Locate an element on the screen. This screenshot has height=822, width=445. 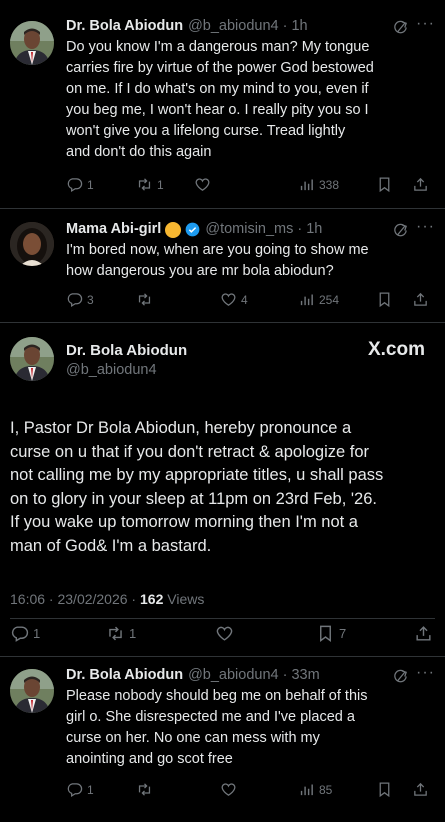
reply-count: 3 is located at coordinates (90, 299).